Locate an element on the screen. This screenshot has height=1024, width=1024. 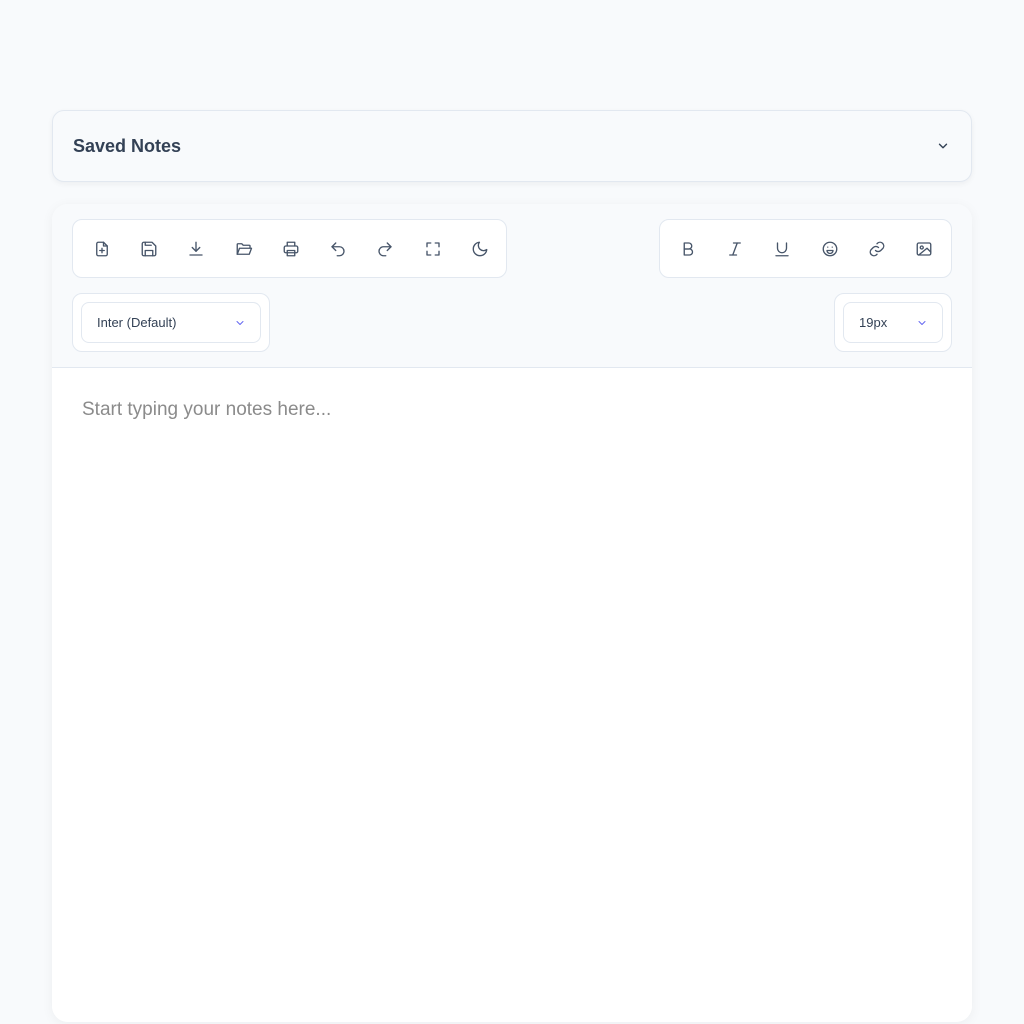
floppy-disk-icon is located at coordinates (149, 248).